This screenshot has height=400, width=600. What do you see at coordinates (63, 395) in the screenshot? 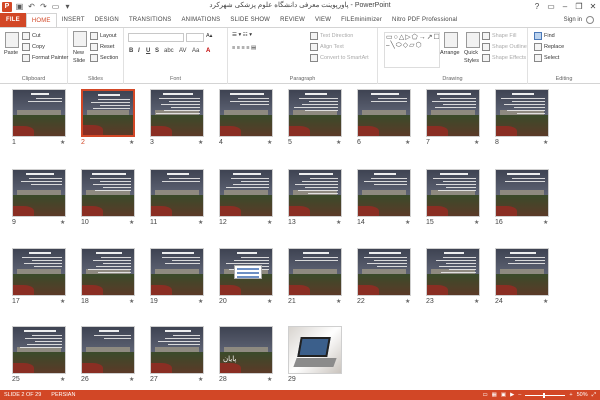
I see `language-status: PERSIAN` at bounding box center [63, 395].